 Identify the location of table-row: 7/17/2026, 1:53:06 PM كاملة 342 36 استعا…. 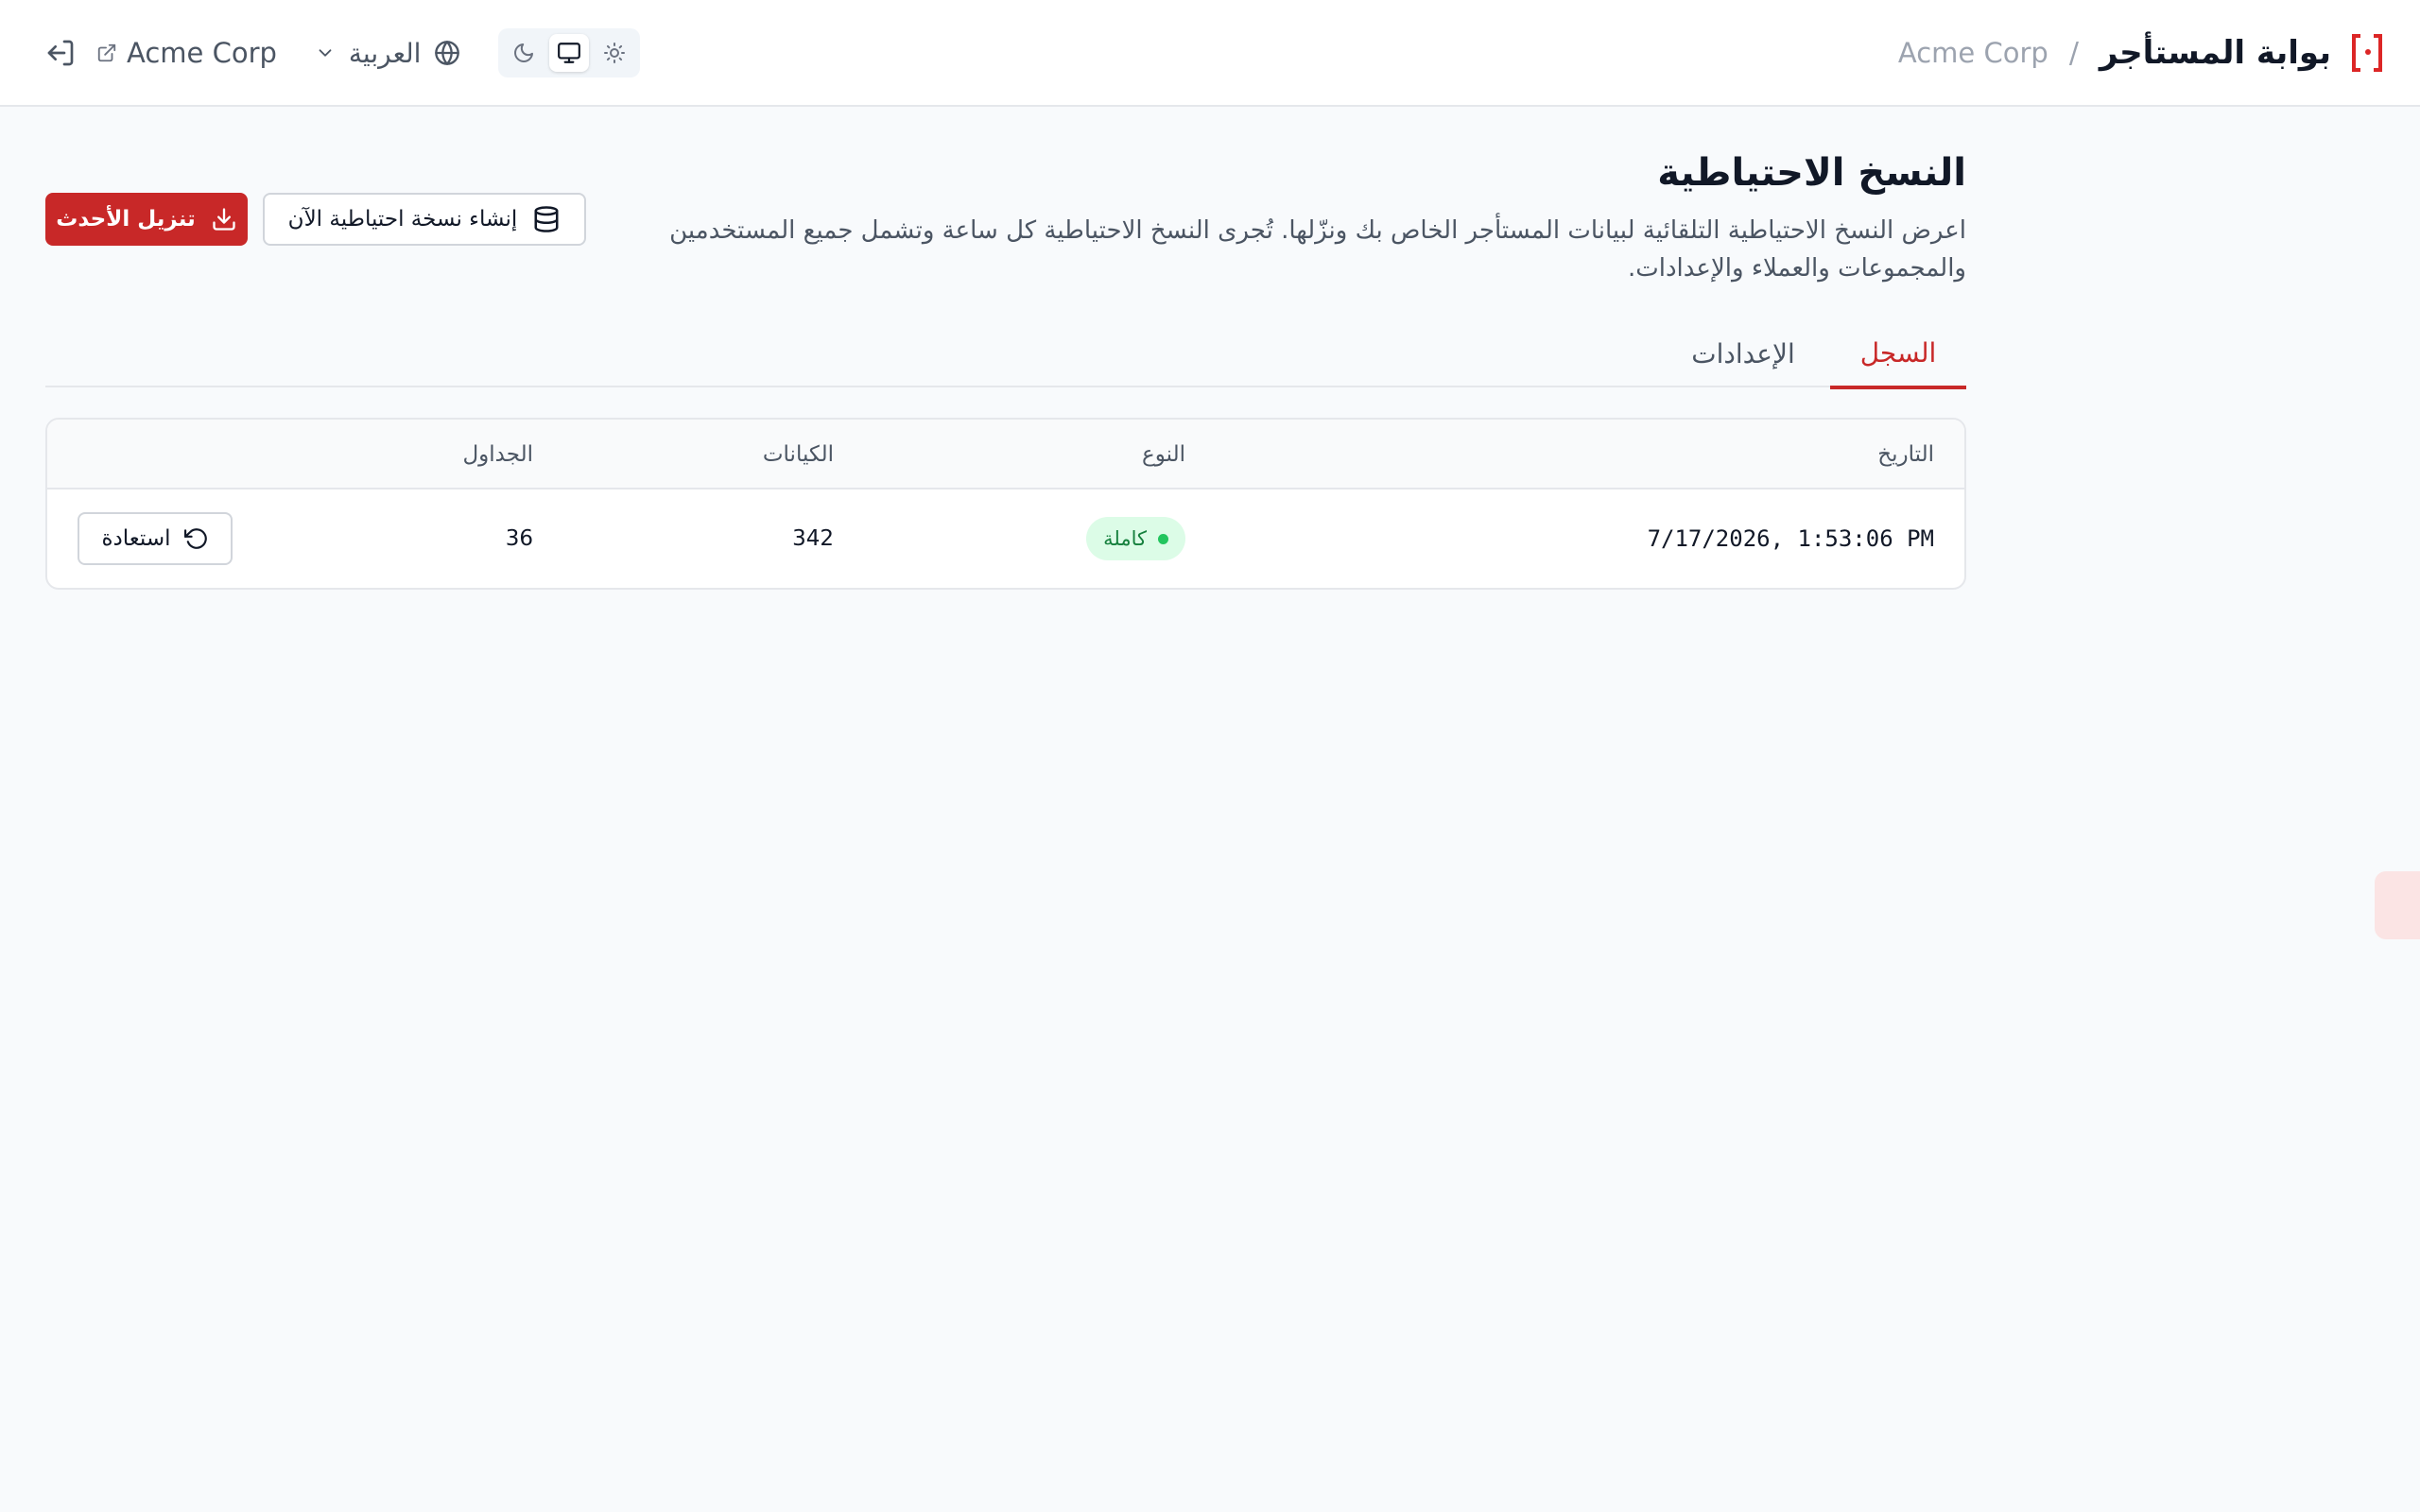
(1005, 539).